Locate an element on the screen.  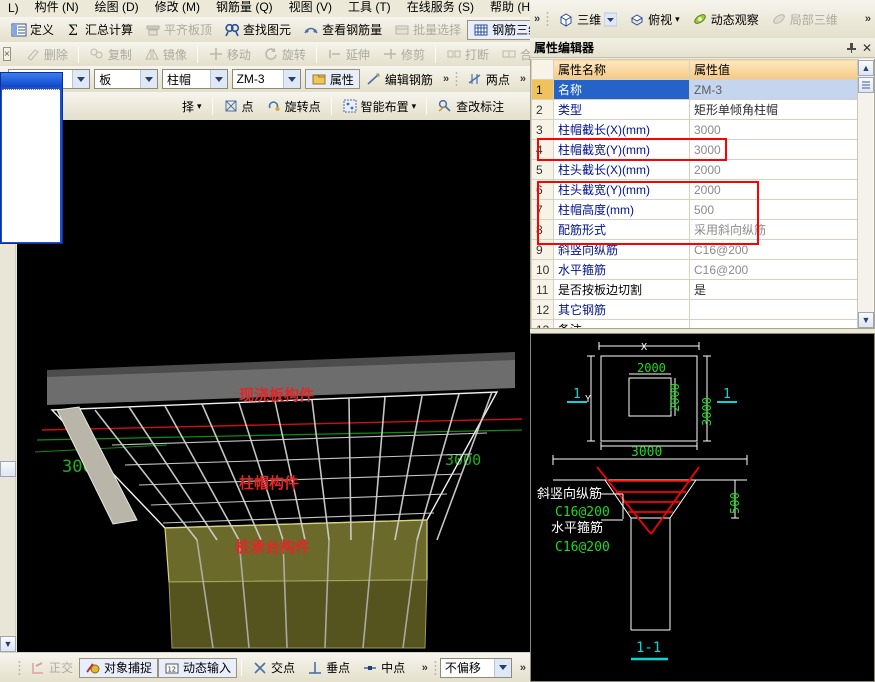
table-row: 1 名称 ZM-3 is located at coordinates (695, 89).